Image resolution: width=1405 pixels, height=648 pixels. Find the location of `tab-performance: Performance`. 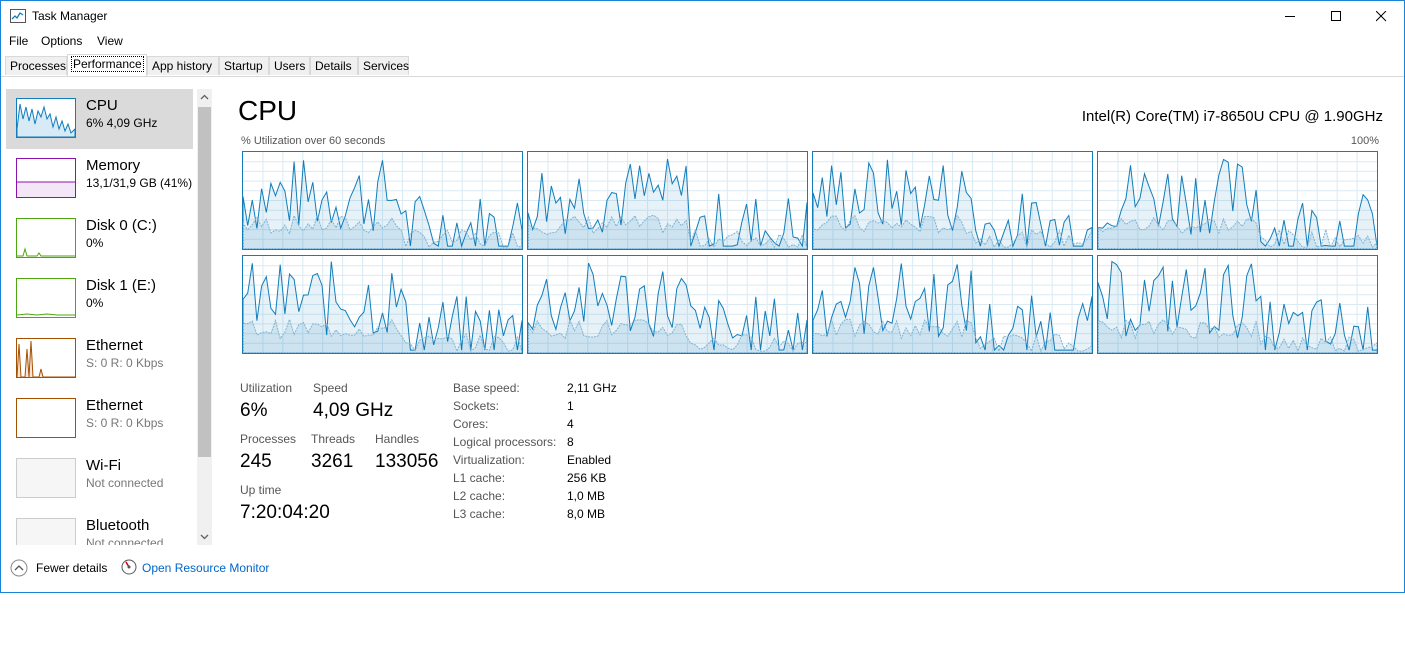

tab-performance: Performance is located at coordinates (107, 65).